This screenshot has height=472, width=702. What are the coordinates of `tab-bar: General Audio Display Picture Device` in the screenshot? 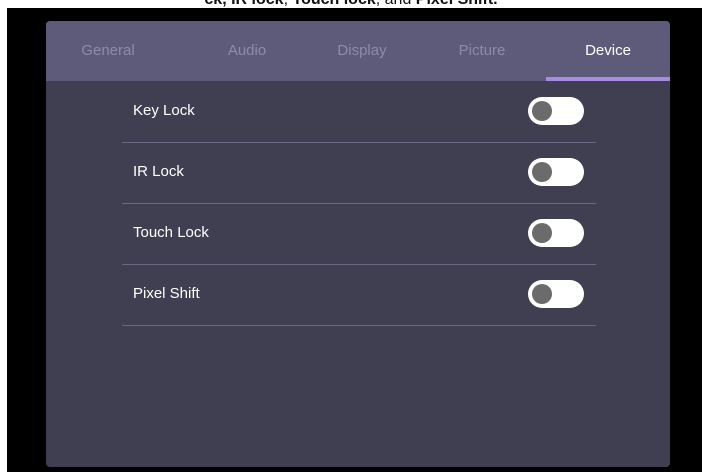 It's located at (358, 51).